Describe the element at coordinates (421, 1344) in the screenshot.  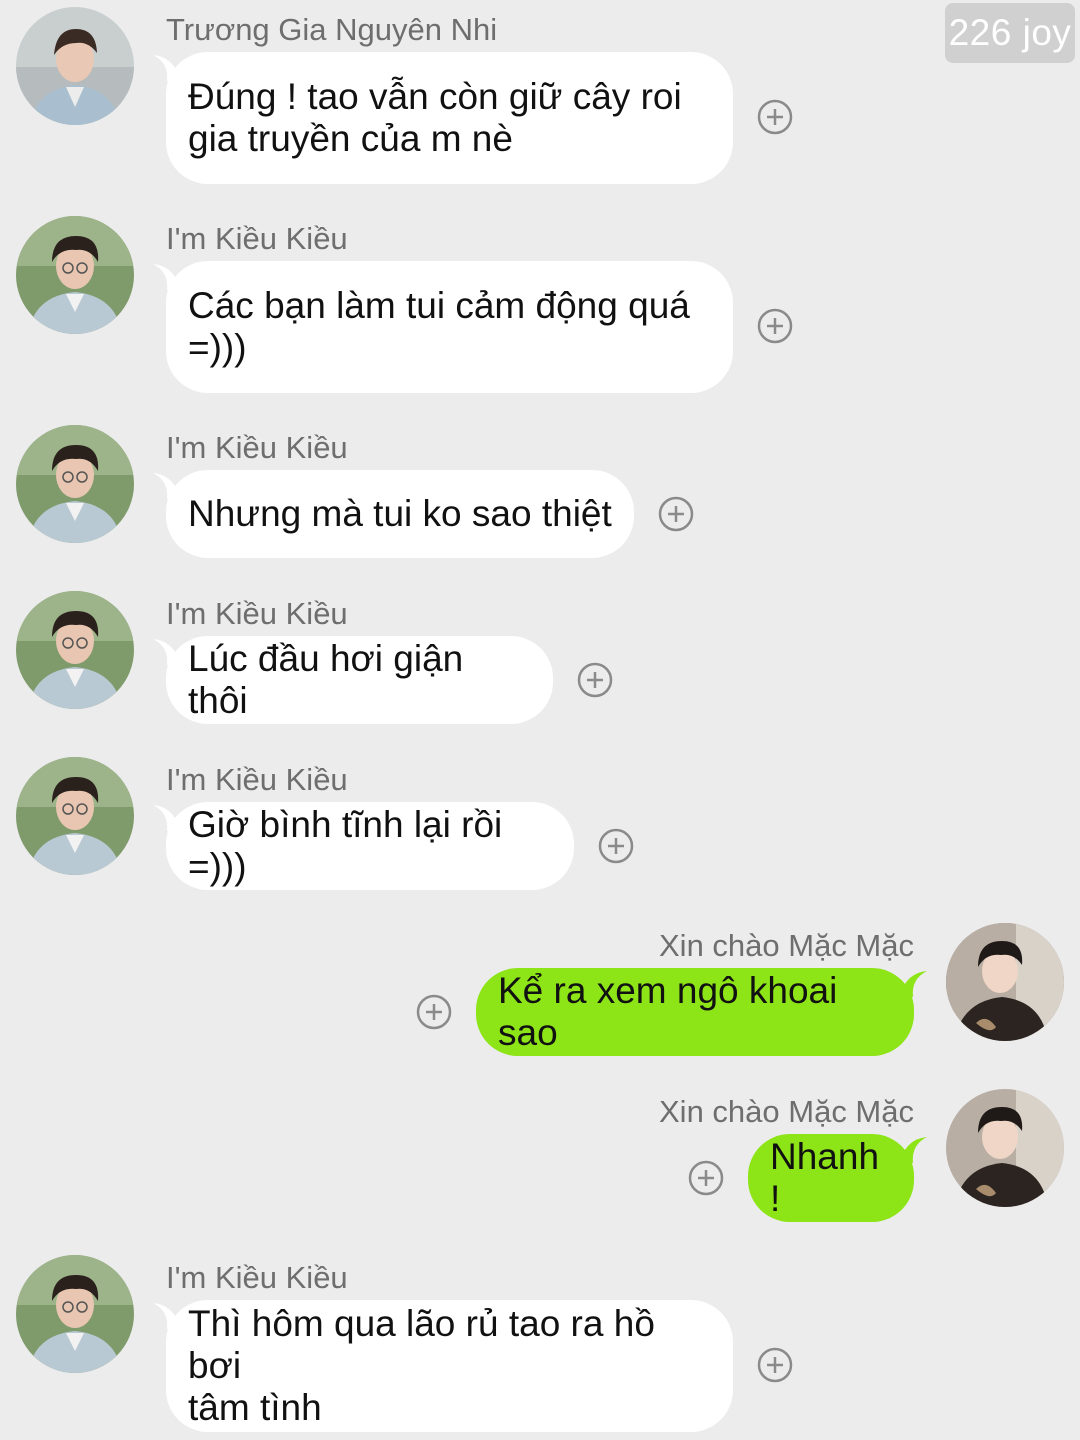
I see `message-text-line: Thì hôm qua lão rủ tao ra hồ bơi` at that location.